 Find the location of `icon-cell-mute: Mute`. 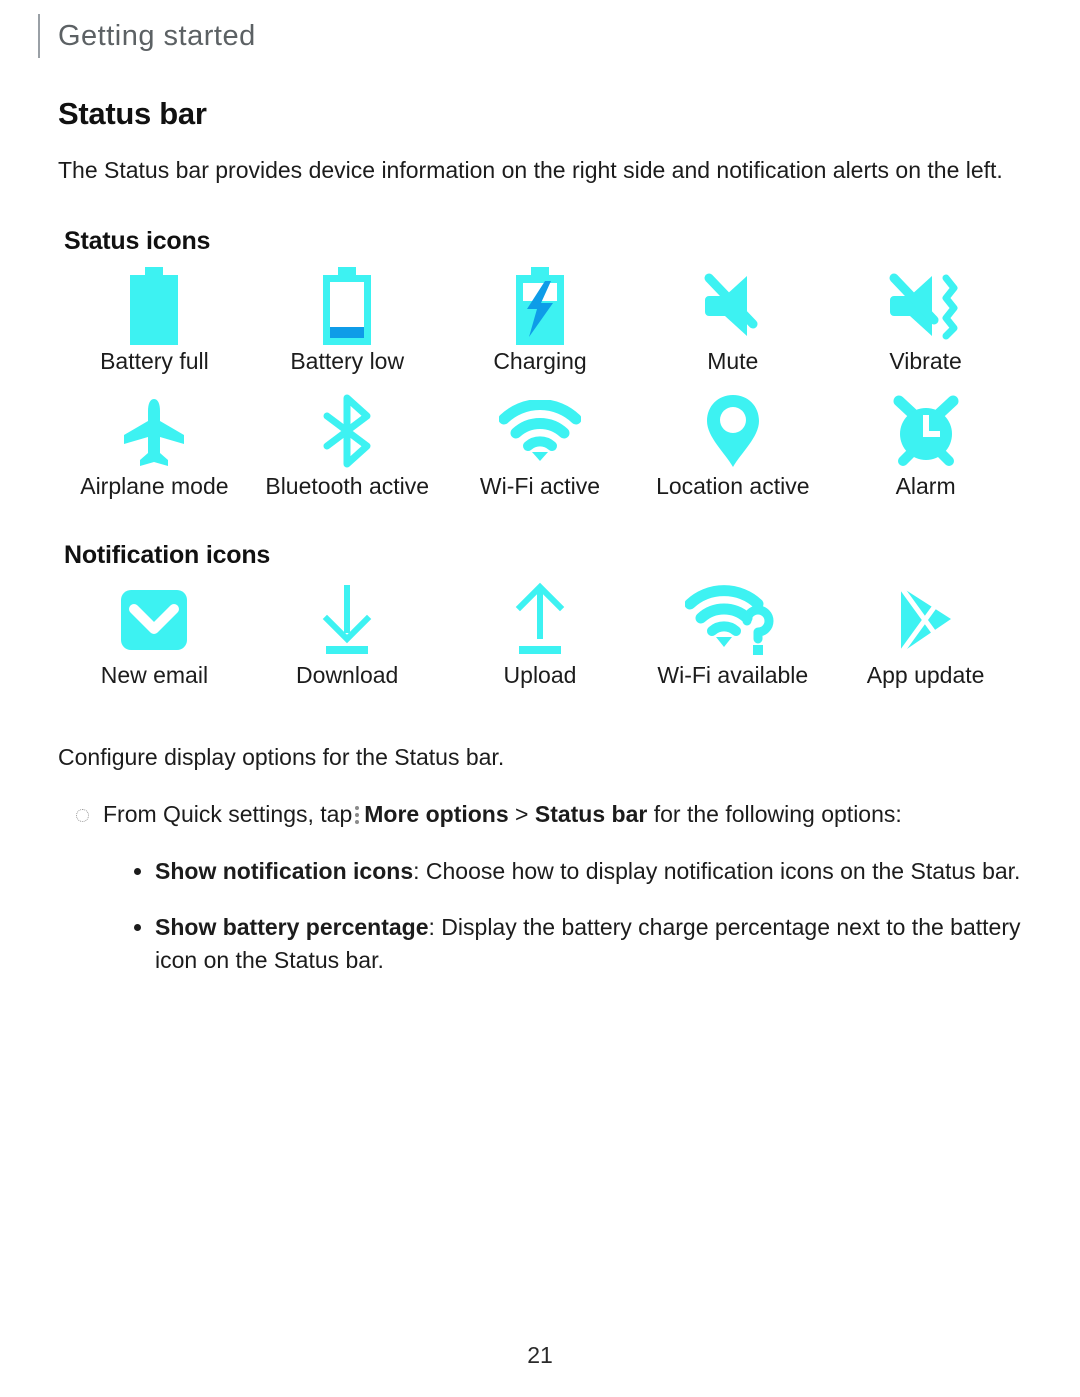

icon-cell-mute: Mute is located at coordinates (732, 319).